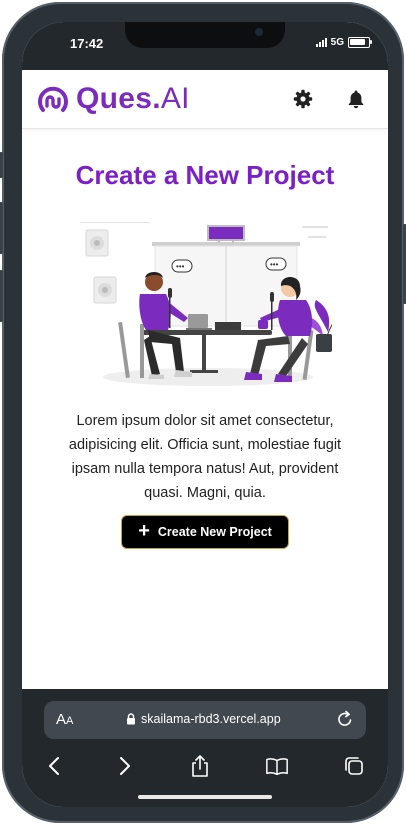 This screenshot has width=406, height=825. What do you see at coordinates (345, 718) in the screenshot?
I see `reload-icon` at bounding box center [345, 718].